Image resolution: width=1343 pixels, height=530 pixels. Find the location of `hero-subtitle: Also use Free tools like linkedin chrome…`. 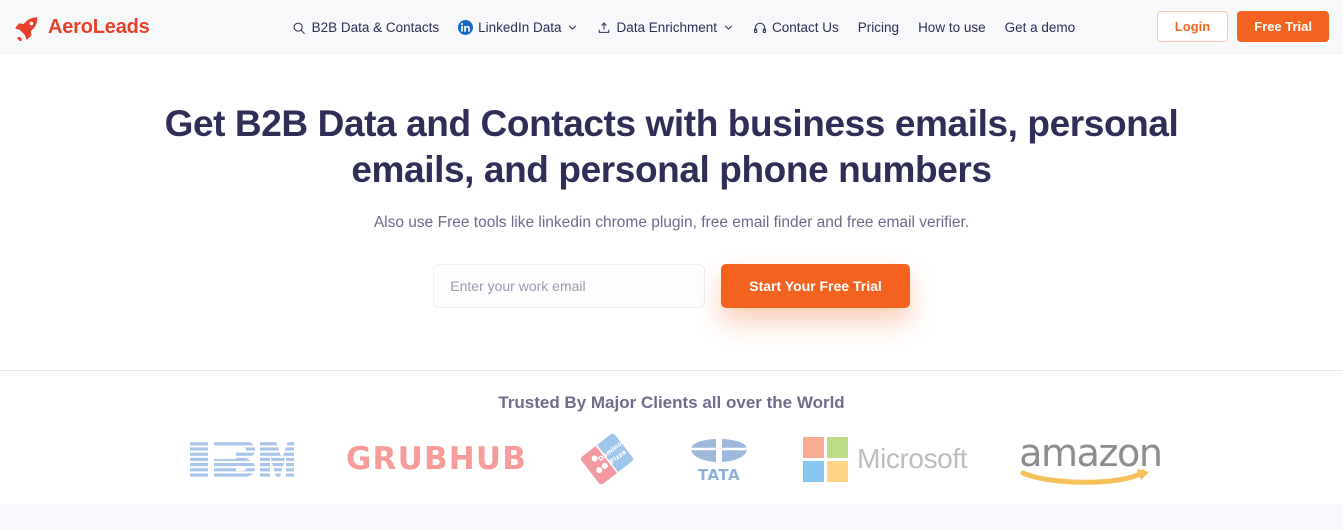

hero-subtitle: Also use Free tools like linkedin chrome… is located at coordinates (671, 222).